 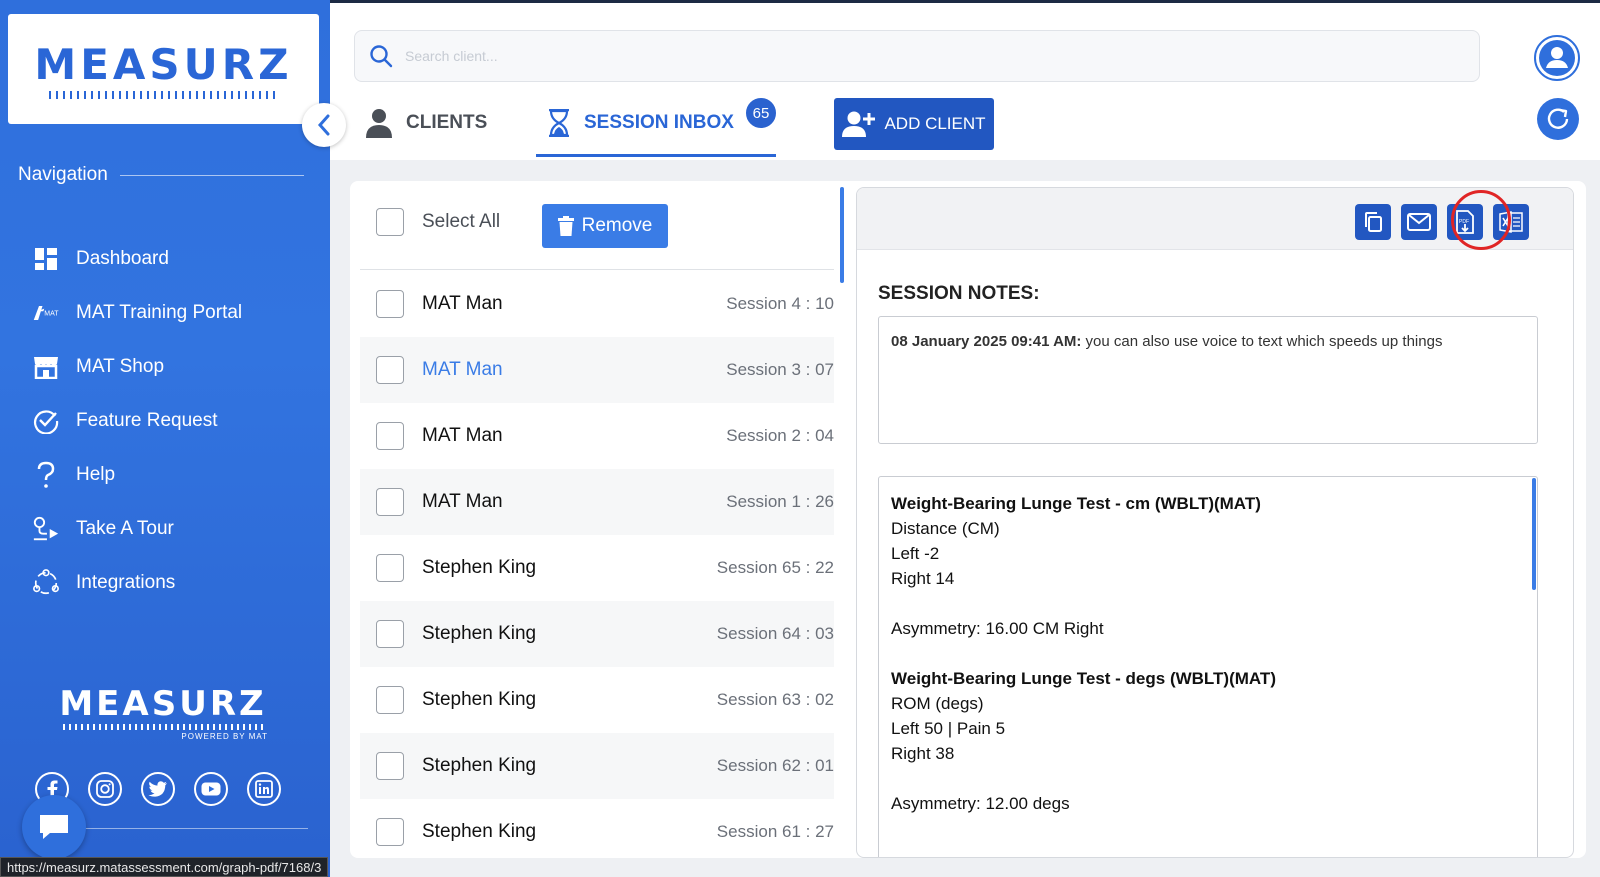 I want to click on svg-text: PDF, so click(x=1464, y=222).